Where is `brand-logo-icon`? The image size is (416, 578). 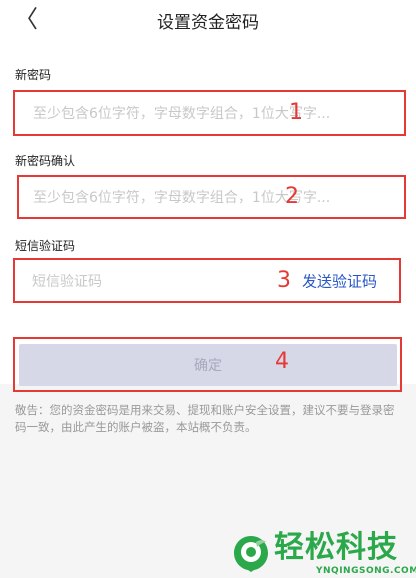 brand-logo-icon is located at coordinates (251, 554).